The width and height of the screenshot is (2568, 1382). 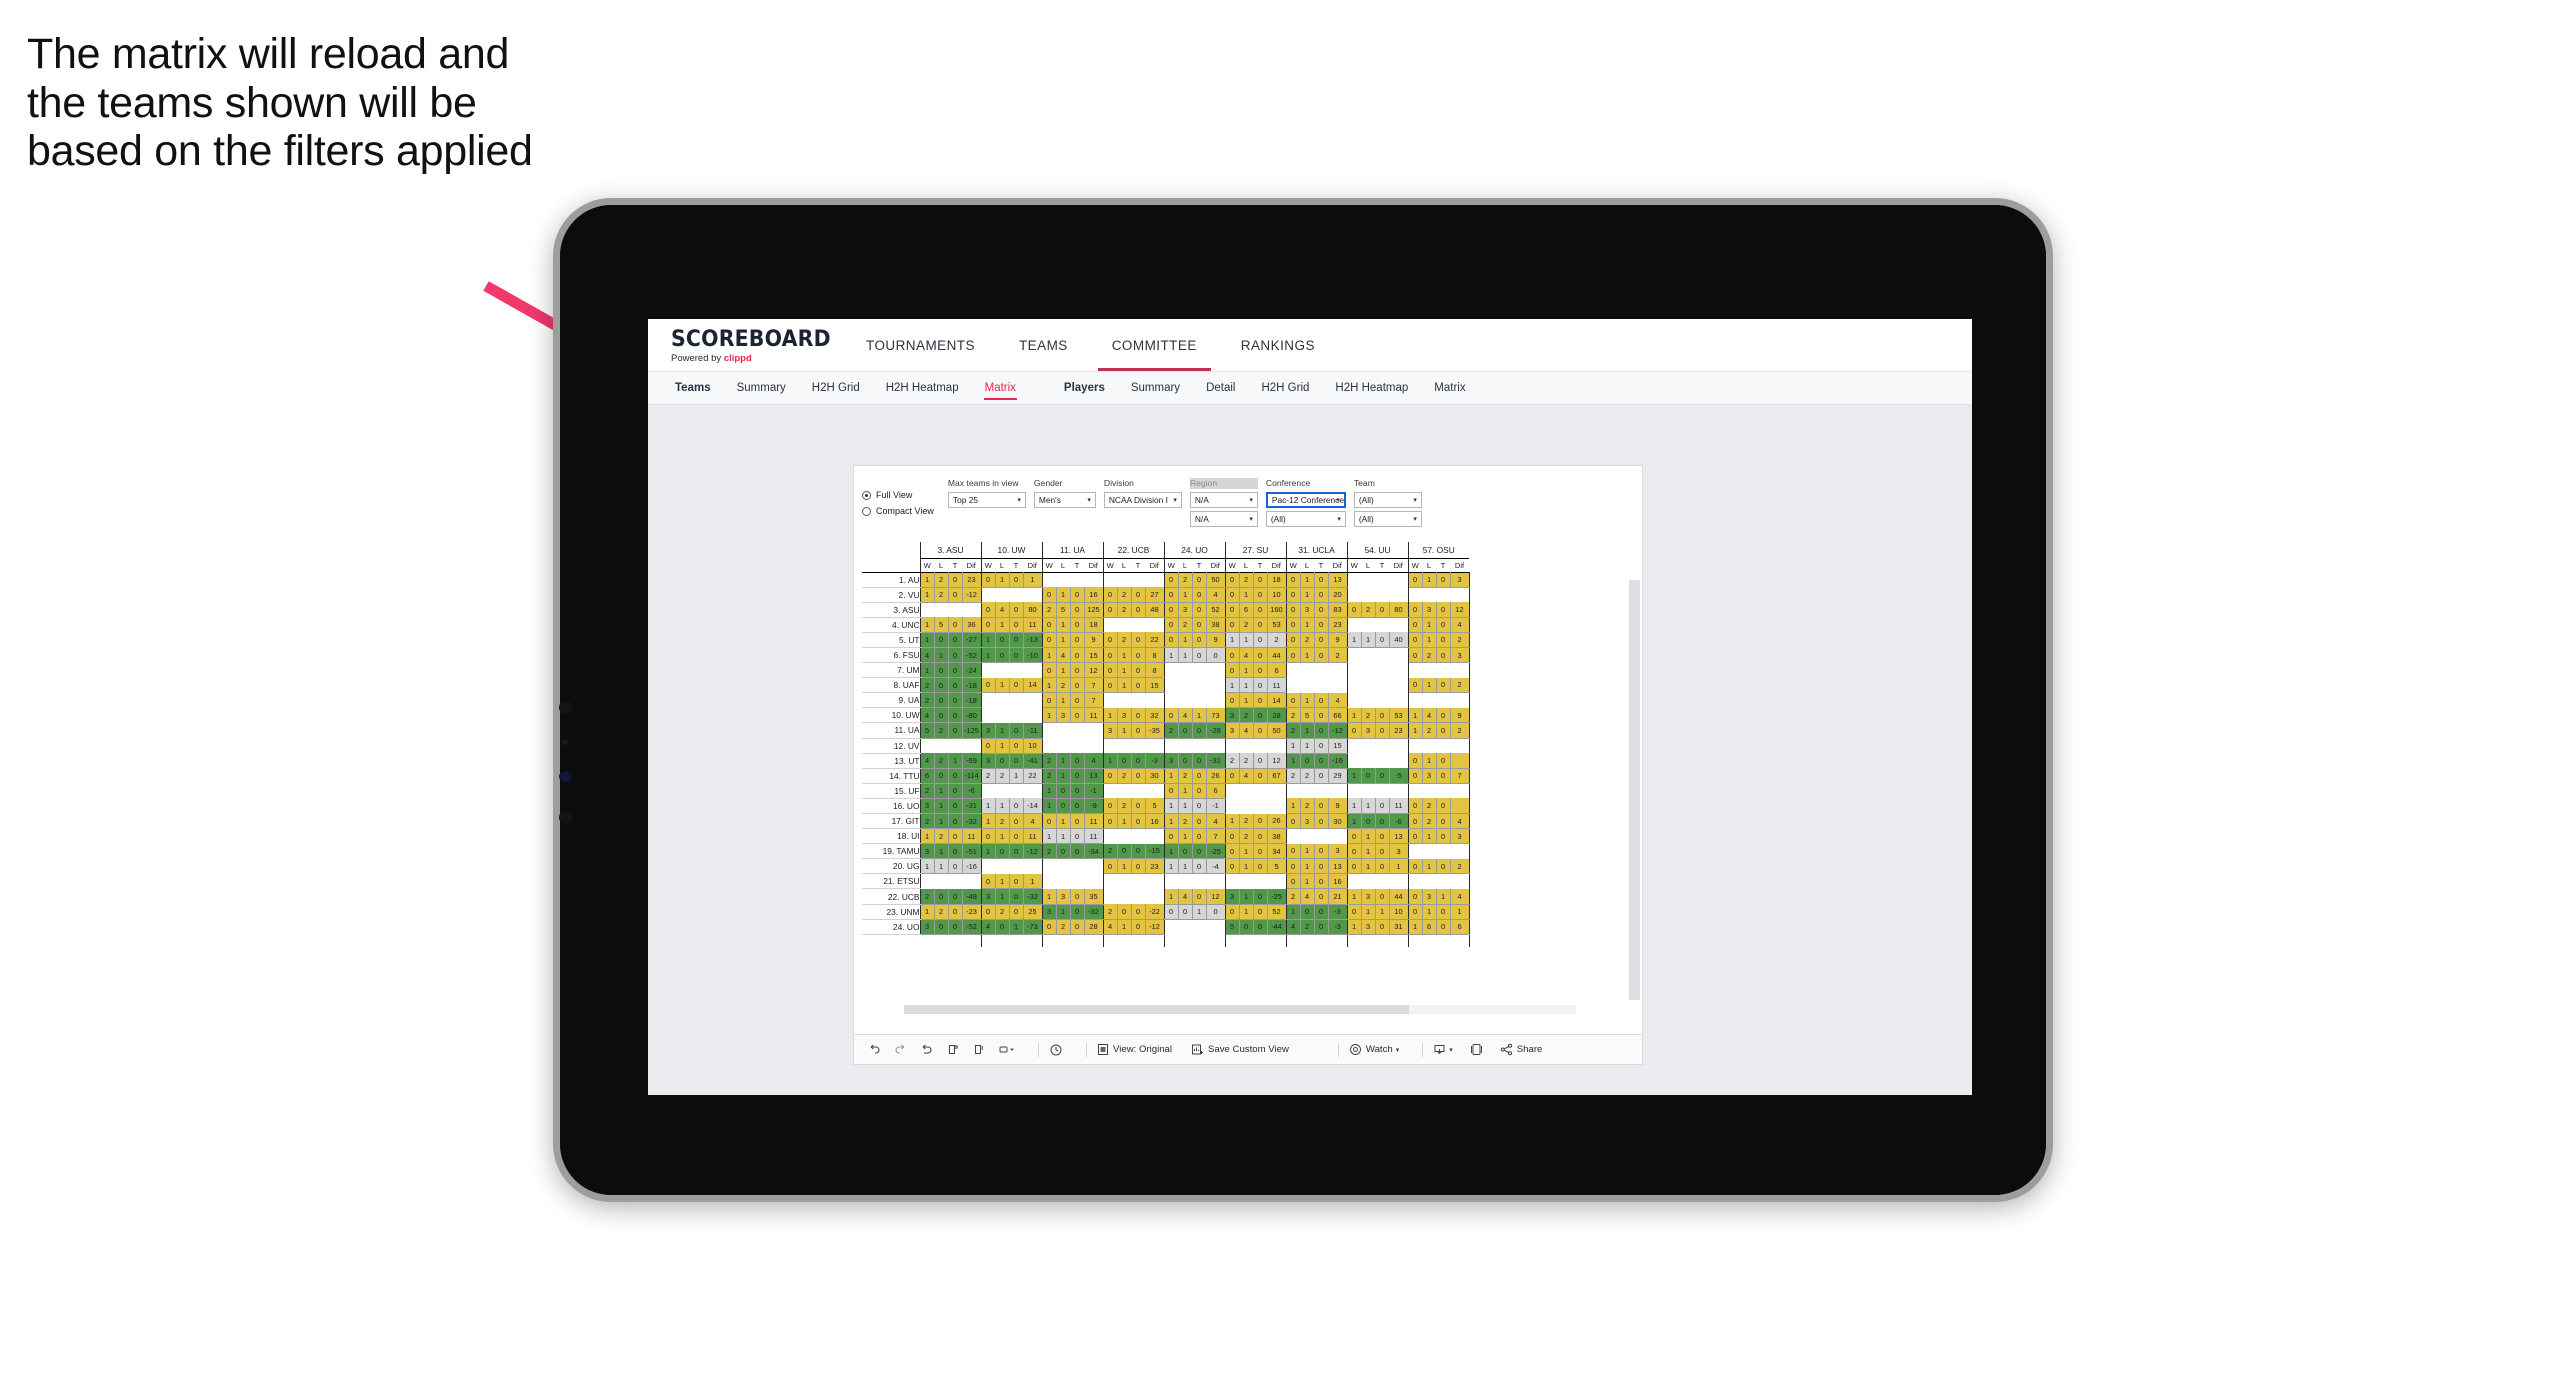 I want to click on matrix-cell: 14, so click(x=1277, y=700).